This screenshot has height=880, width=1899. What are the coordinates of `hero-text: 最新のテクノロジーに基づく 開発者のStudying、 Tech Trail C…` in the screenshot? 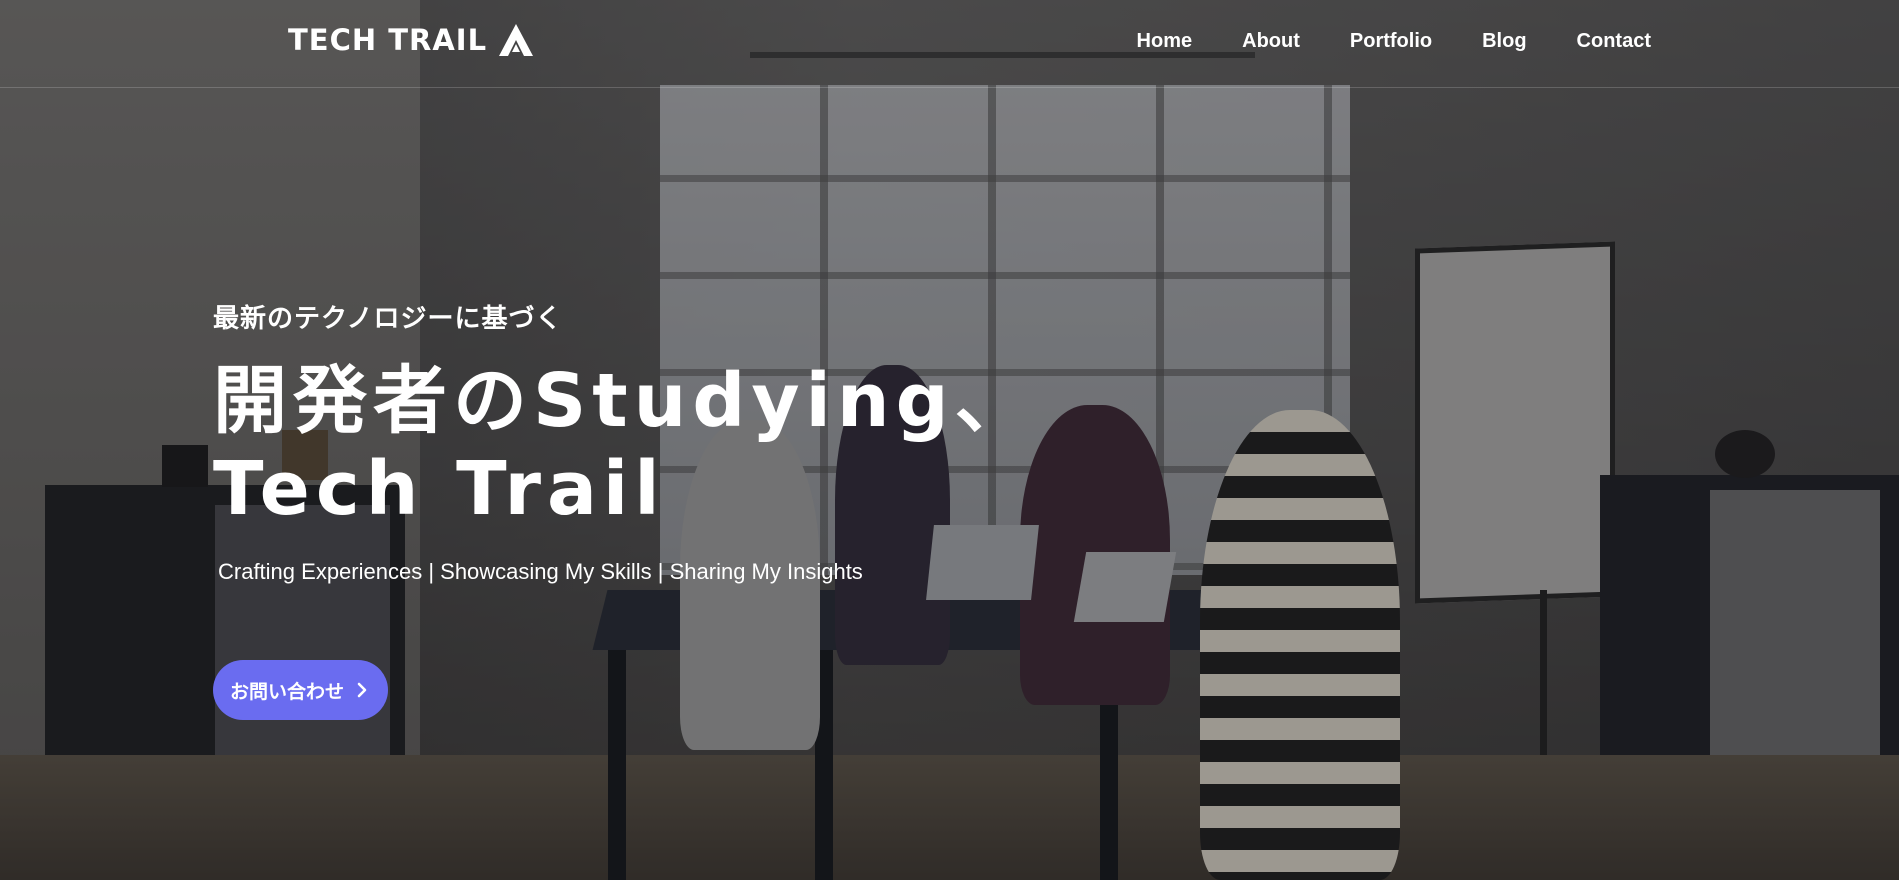 It's located at (624, 441).